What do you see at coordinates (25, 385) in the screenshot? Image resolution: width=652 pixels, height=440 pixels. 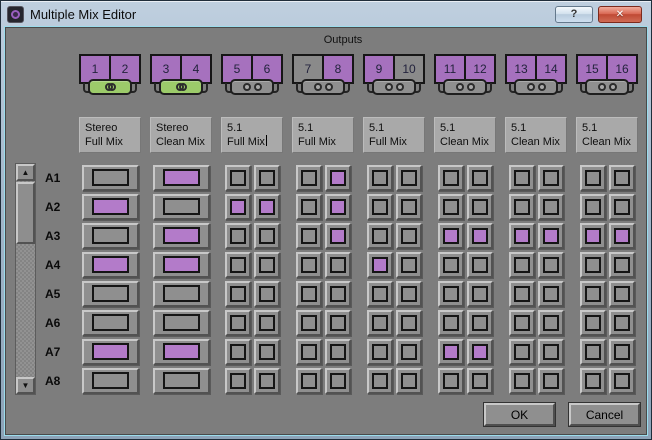 I see `scroll-down-button: ▼` at bounding box center [25, 385].